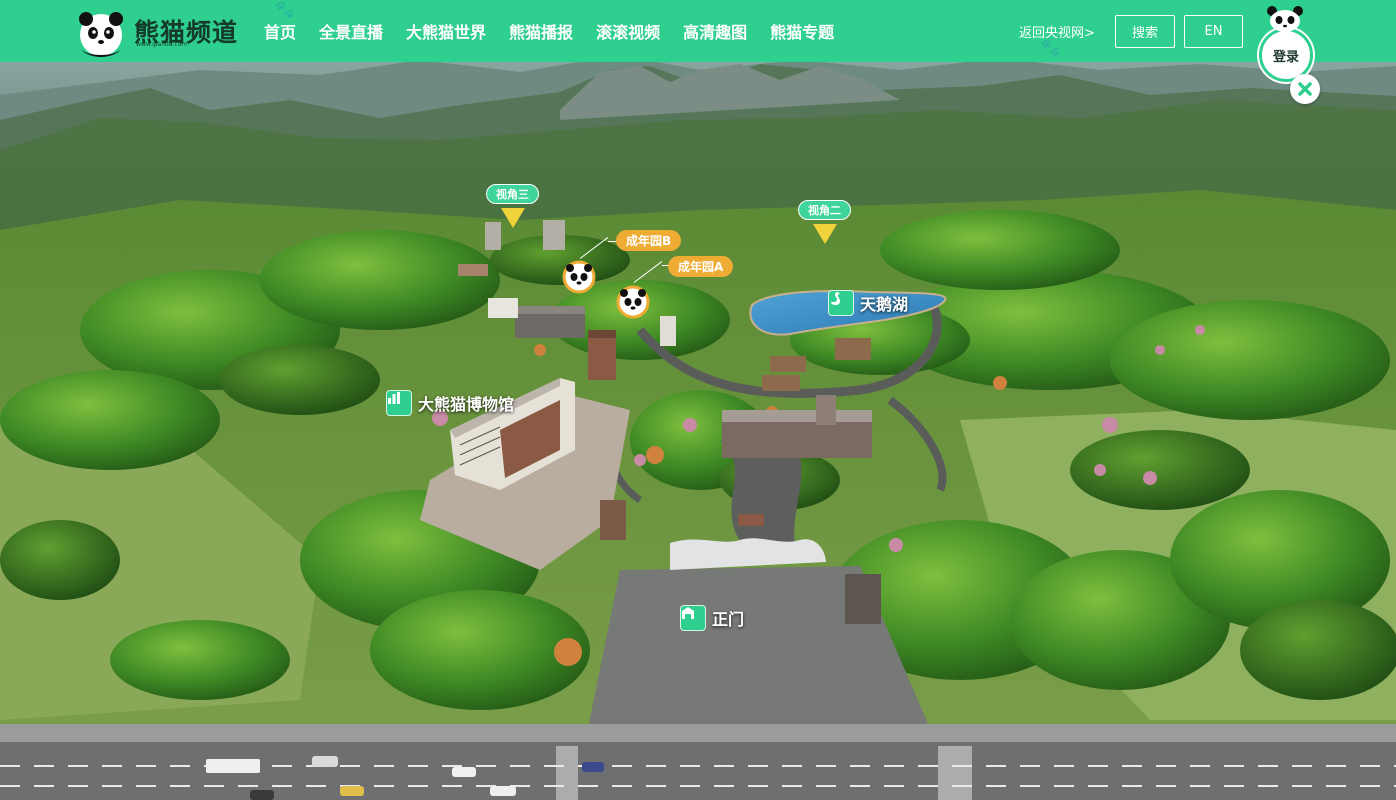  What do you see at coordinates (1057, 31) in the screenshot?
I see `return-cctv-link: 返回央视网>` at bounding box center [1057, 31].